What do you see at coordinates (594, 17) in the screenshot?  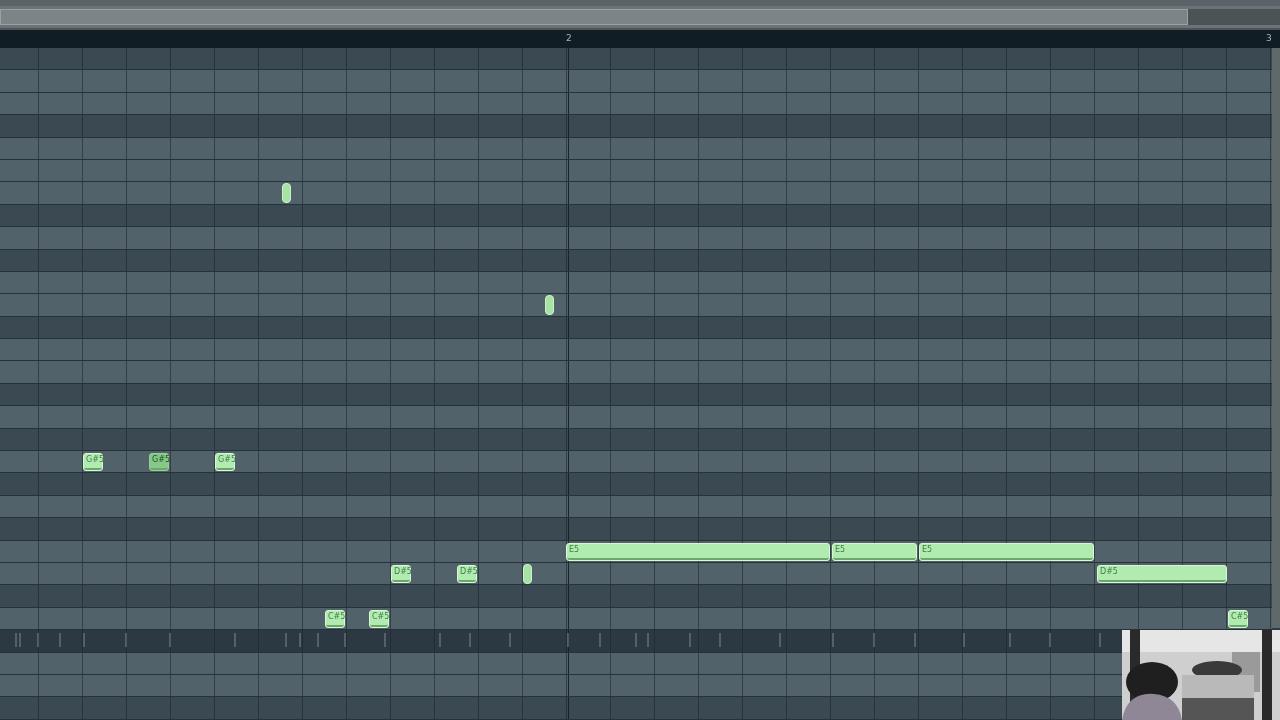 I see `scrollbar-thumb` at bounding box center [594, 17].